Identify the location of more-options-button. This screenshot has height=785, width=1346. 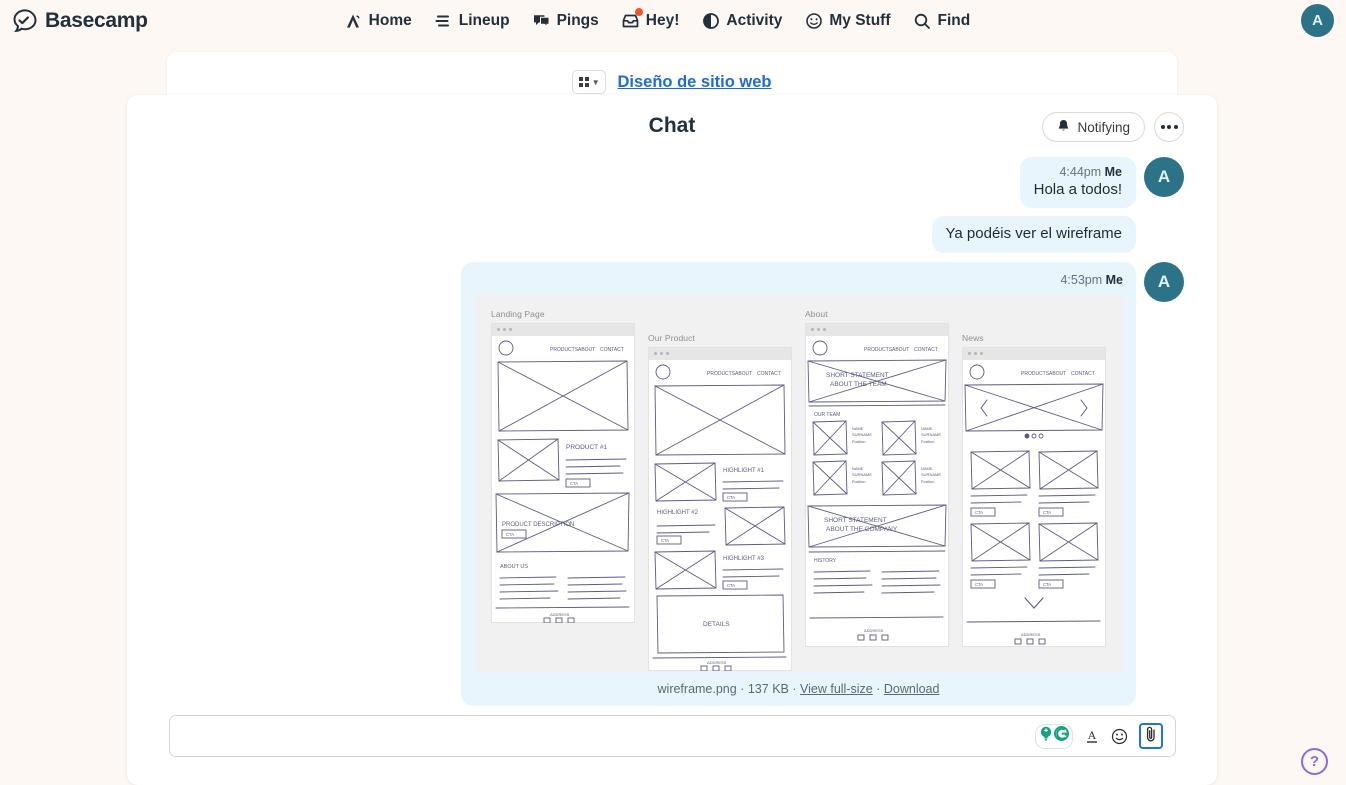
(1169, 127).